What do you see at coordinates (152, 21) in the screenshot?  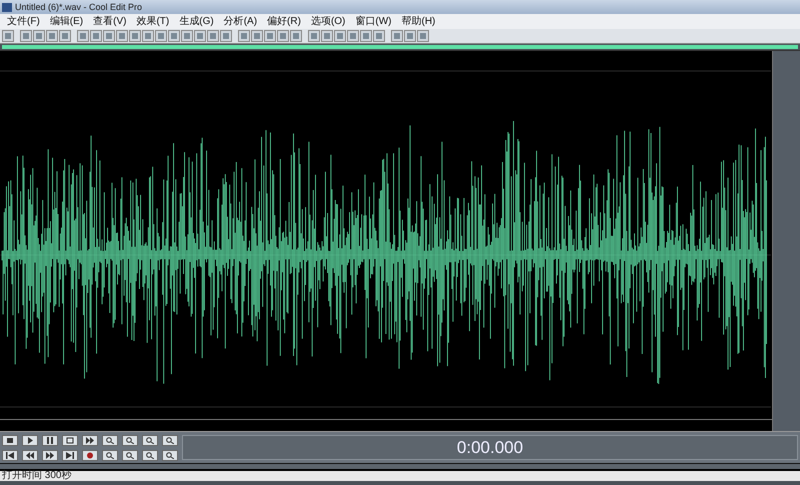 I see `menu-item: 效果(T)` at bounding box center [152, 21].